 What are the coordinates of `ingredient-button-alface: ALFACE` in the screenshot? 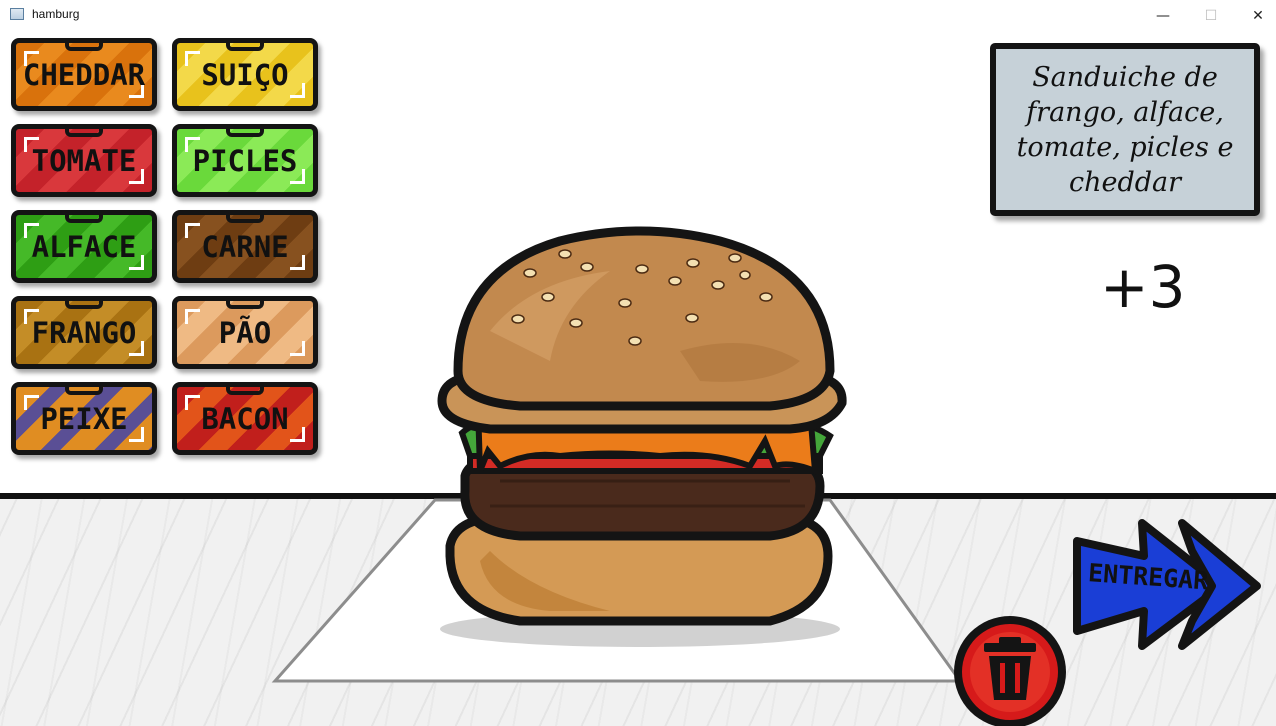 It's located at (84, 246).